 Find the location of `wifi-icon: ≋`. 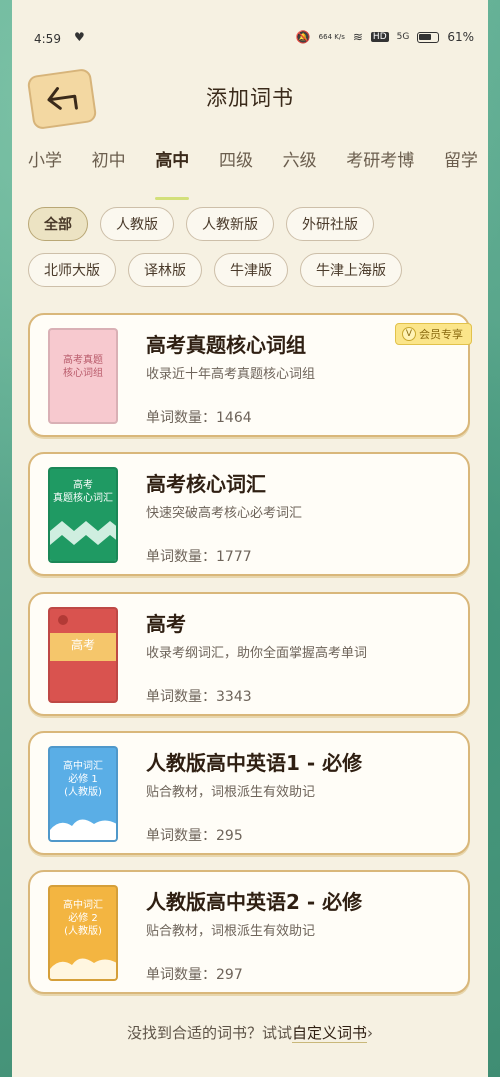

wifi-icon: ≋ is located at coordinates (357, 37).